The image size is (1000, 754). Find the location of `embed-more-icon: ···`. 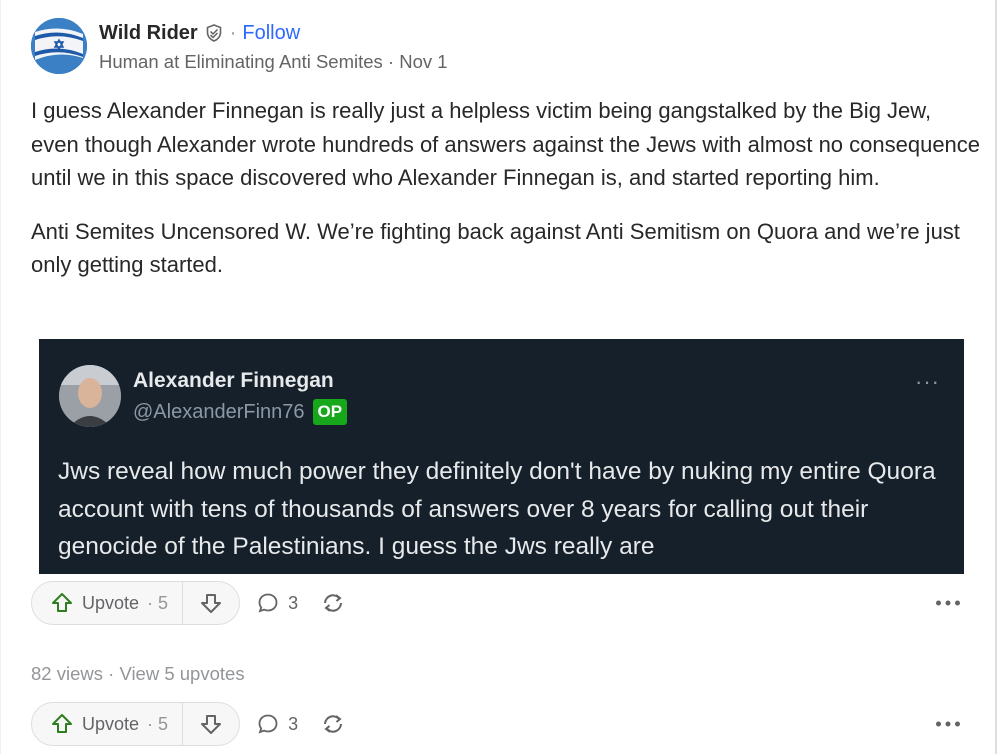

embed-more-icon: ··· is located at coordinates (927, 381).